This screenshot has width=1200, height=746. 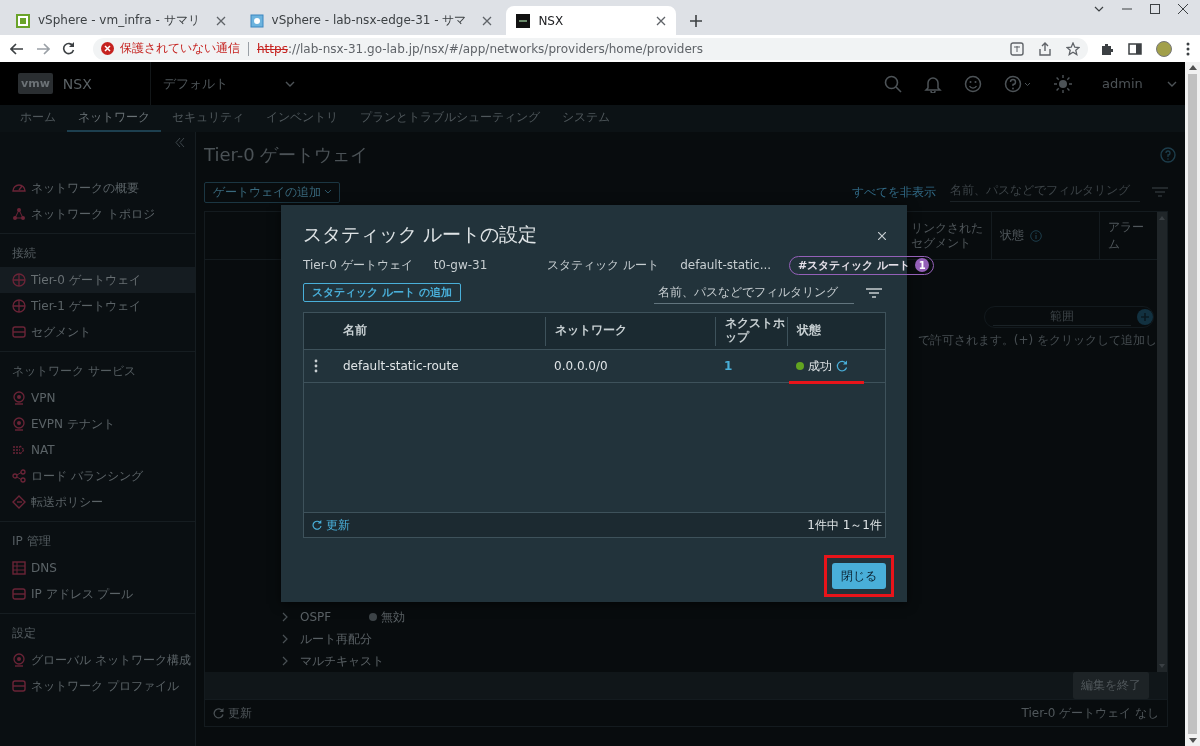 What do you see at coordinates (371, 20) in the screenshot?
I see `browser-tab: vSphere - lab-nsx-edge-31 - サマ` at bounding box center [371, 20].